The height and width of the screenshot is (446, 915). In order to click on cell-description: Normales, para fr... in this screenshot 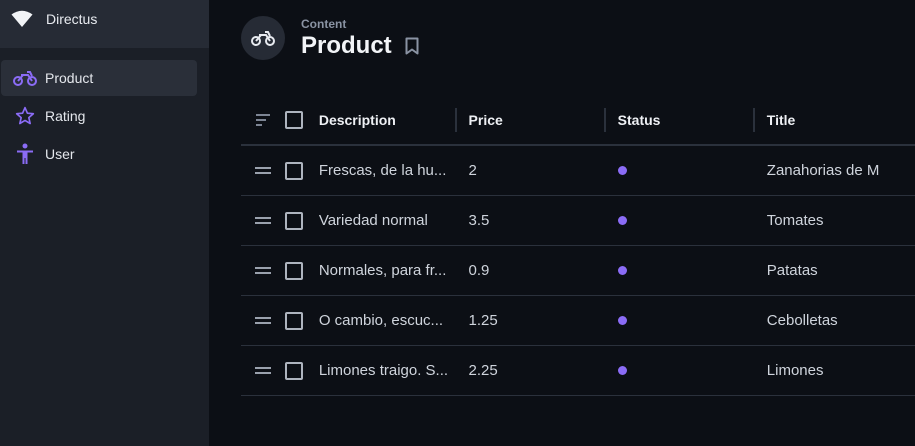, I will do `click(382, 270)`.